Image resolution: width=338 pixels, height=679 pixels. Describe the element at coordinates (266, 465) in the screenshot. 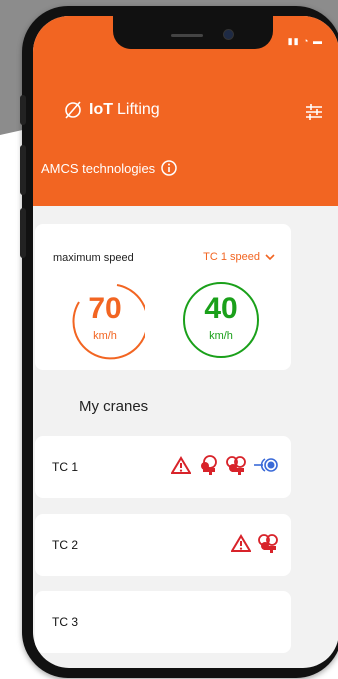

I see `connection-icon` at that location.